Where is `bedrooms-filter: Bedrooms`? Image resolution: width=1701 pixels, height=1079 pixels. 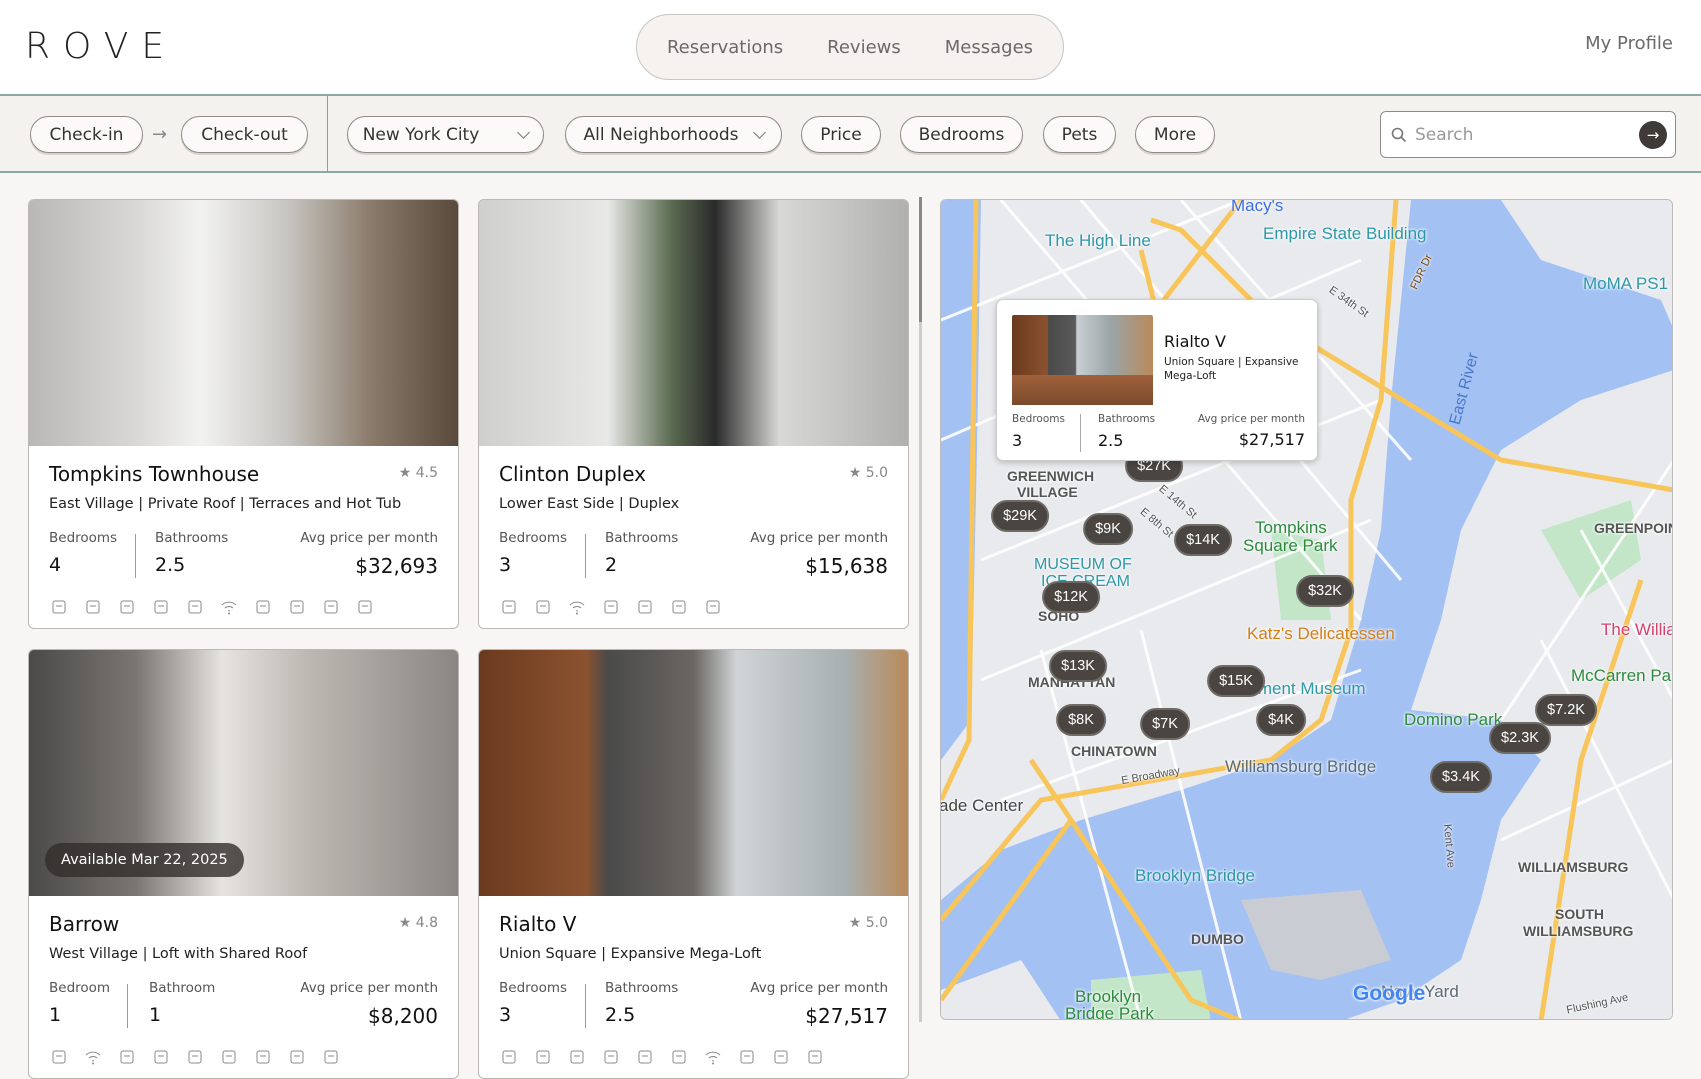
bedrooms-filter: Bedrooms is located at coordinates (961, 134).